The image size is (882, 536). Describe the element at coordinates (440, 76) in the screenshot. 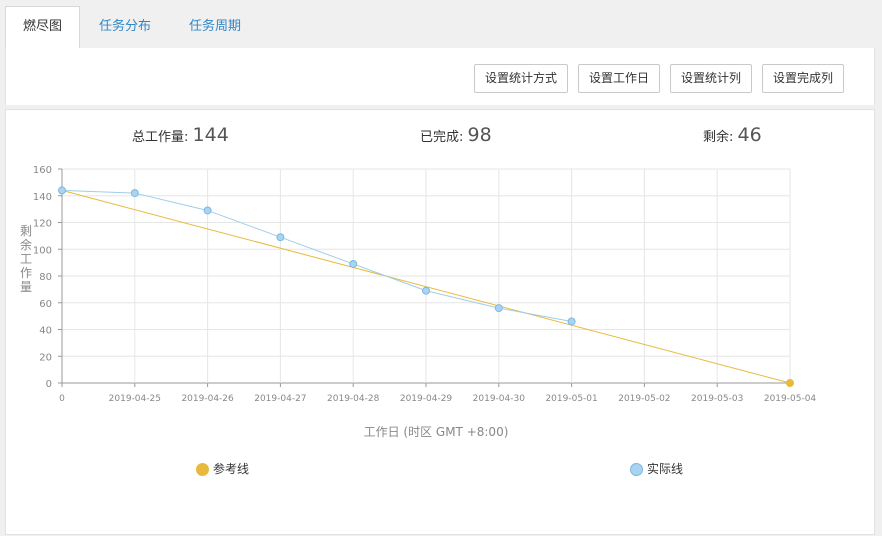

I see `toolbar-panel: 设置统计方式 设置工作日 设置统计列 设置完成列` at that location.